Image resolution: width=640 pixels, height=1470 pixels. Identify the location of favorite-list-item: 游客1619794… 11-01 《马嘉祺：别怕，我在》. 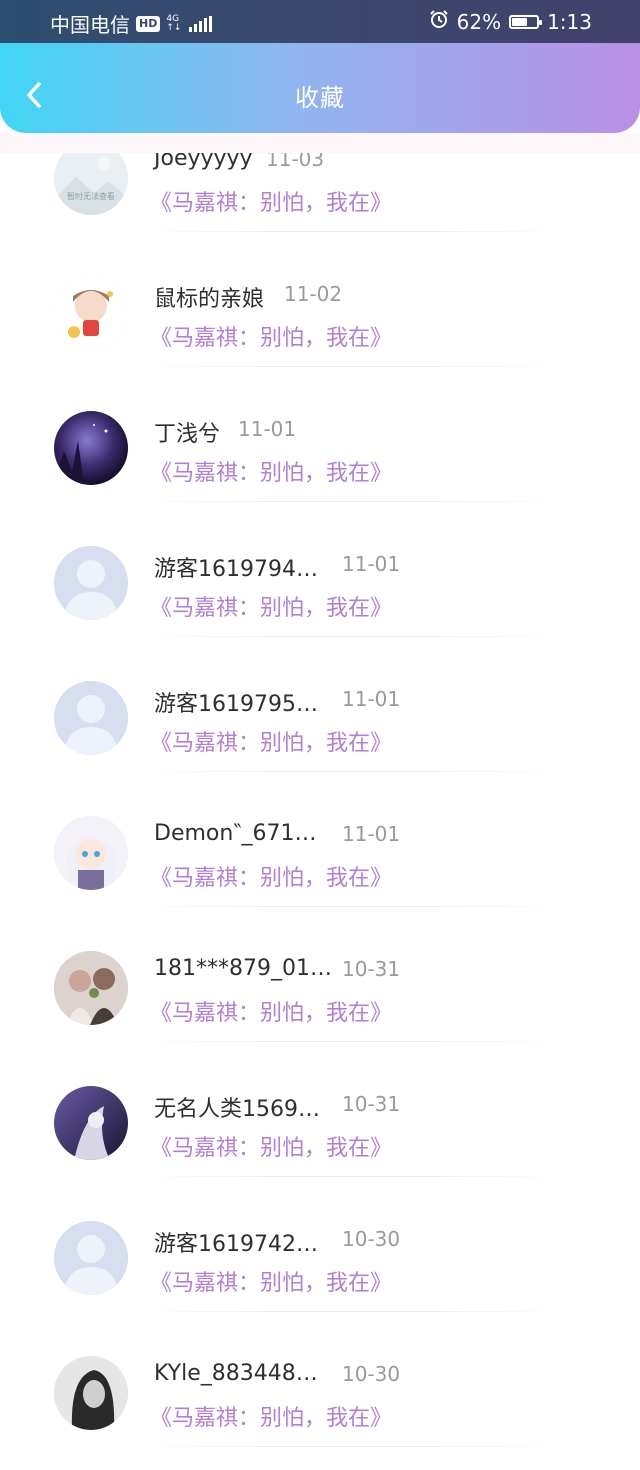
(320, 592).